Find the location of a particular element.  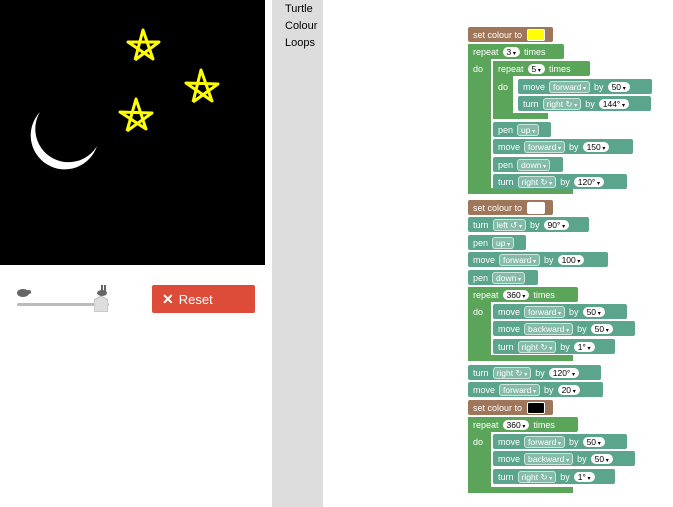

speed-slider is located at coordinates (62, 298).